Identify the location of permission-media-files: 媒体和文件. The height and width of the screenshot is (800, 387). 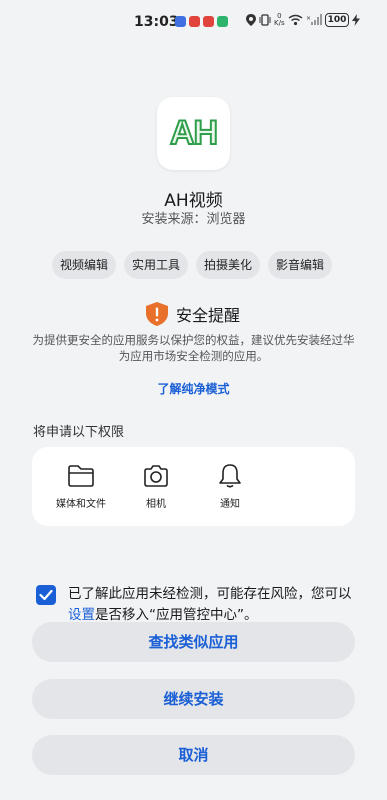
(81, 486).